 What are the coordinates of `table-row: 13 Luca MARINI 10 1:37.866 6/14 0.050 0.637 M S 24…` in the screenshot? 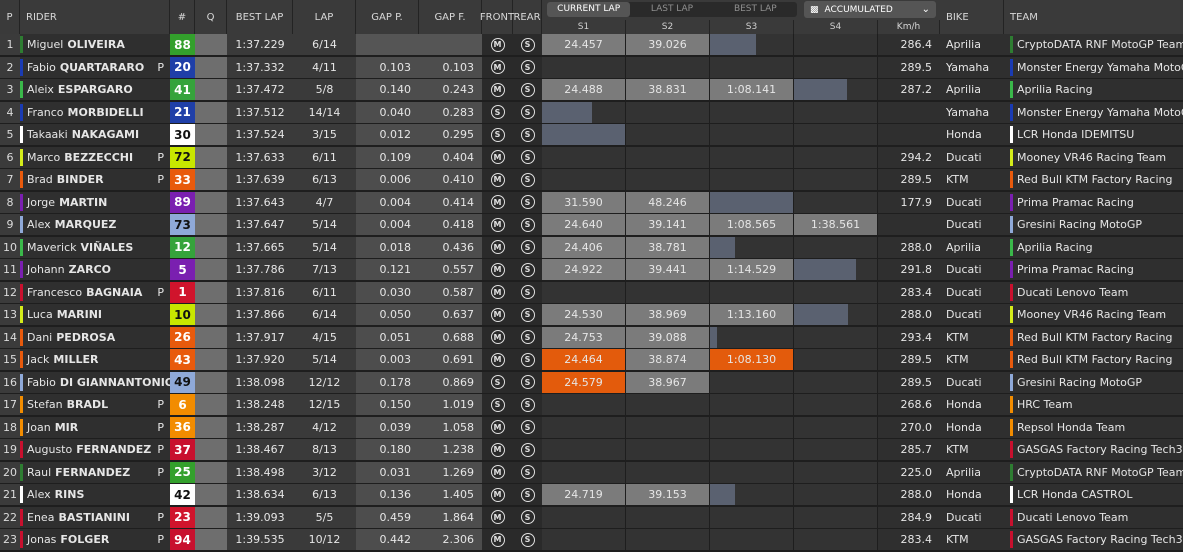 It's located at (591, 314).